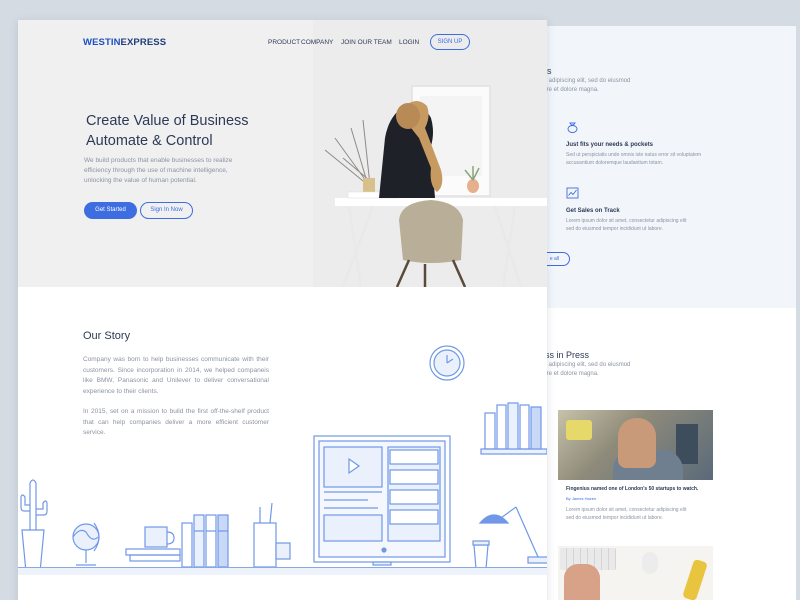 Image resolution: width=800 pixels, height=600 pixels. What do you see at coordinates (284, 42) in the screenshot?
I see `nav-product: PRODUCT` at bounding box center [284, 42].